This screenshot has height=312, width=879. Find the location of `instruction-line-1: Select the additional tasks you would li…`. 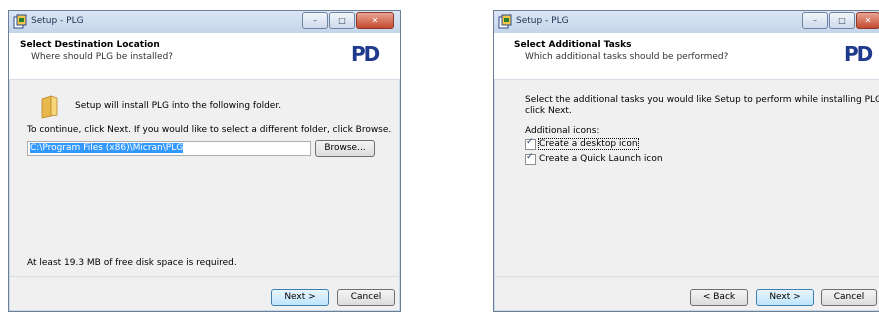

instruction-line-1: Select the additional tasks you would li… is located at coordinates (702, 100).